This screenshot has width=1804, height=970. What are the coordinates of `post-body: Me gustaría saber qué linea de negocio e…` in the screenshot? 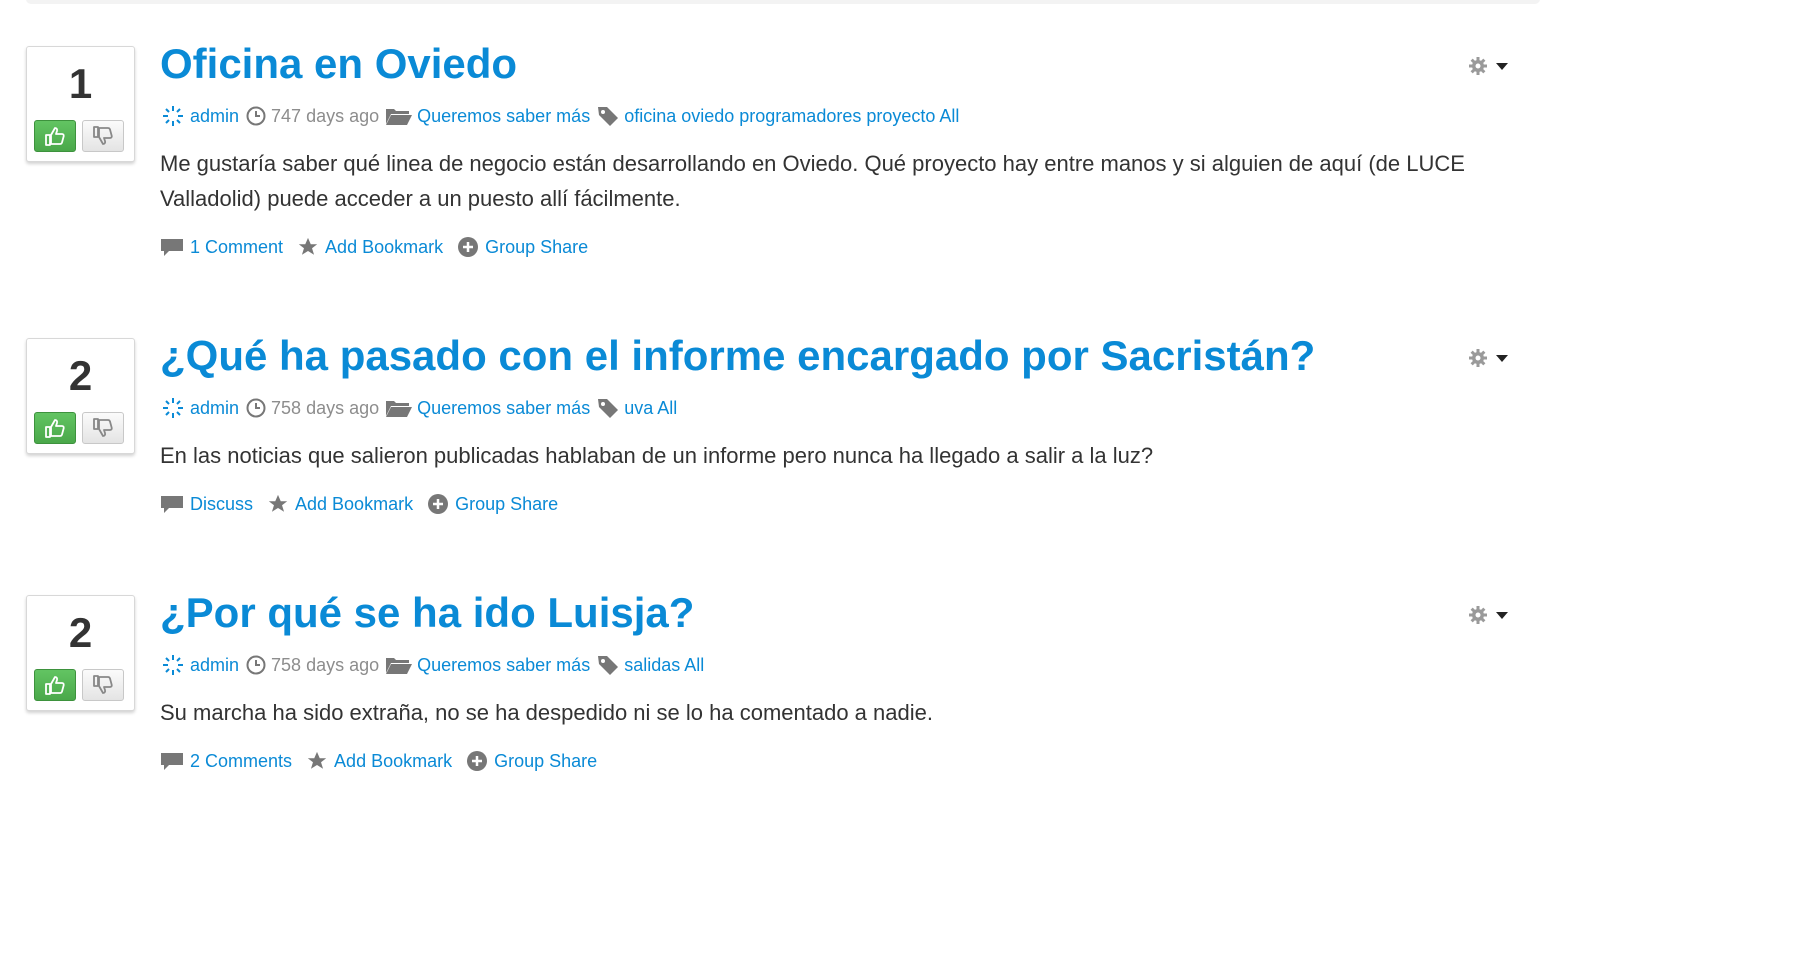 It's located at (812, 181).